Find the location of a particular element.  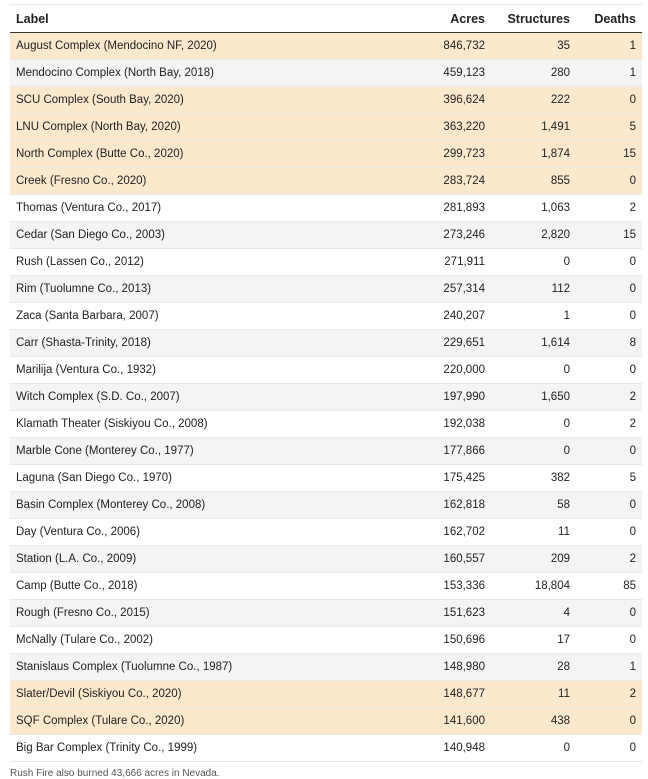

row-structures: 11 is located at coordinates (528, 532).